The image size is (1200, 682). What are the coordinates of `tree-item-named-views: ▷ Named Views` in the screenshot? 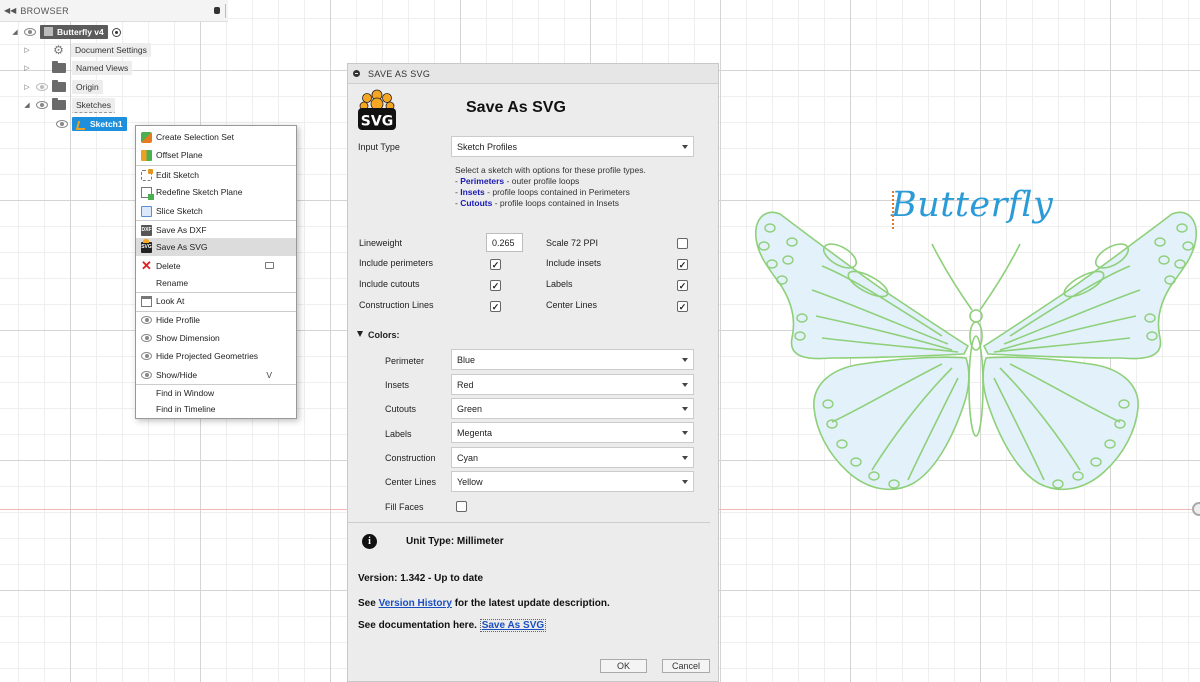 It's located at (77, 68).